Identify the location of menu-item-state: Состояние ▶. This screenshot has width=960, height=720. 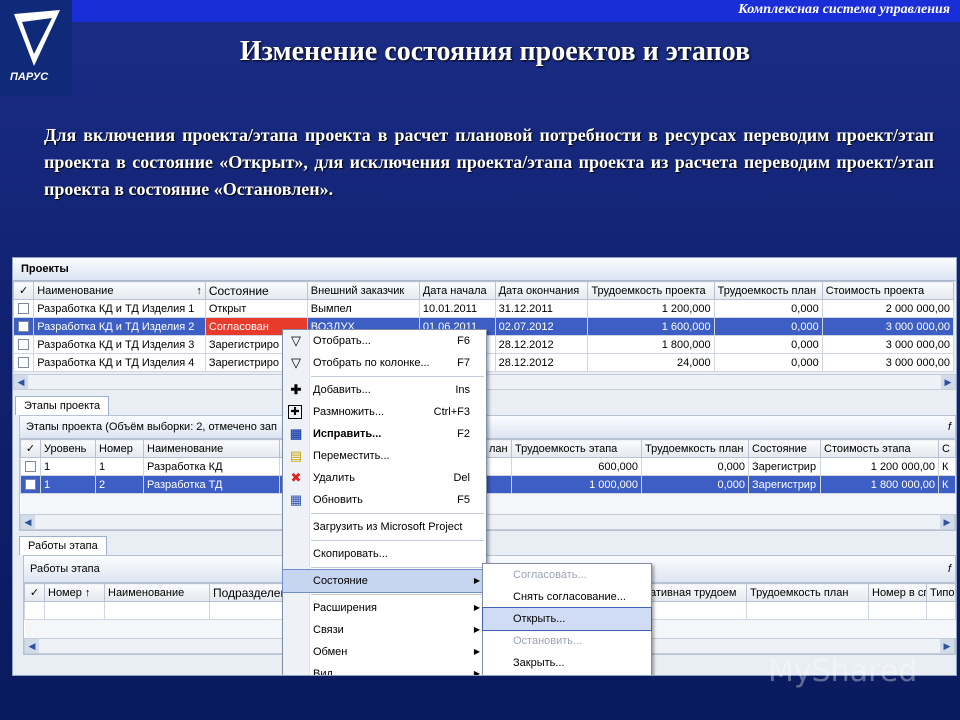
(384, 581).